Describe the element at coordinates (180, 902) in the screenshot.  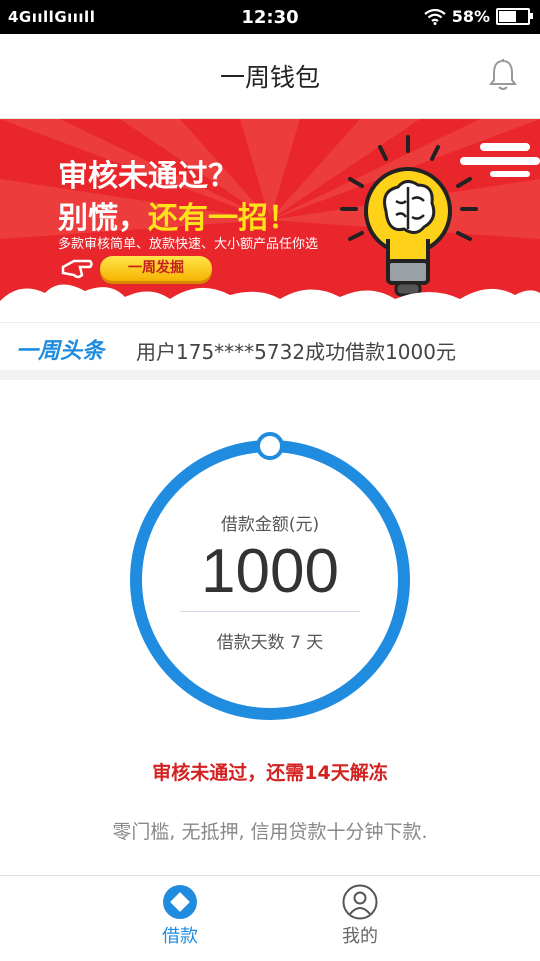
I see `loan-icon` at that location.